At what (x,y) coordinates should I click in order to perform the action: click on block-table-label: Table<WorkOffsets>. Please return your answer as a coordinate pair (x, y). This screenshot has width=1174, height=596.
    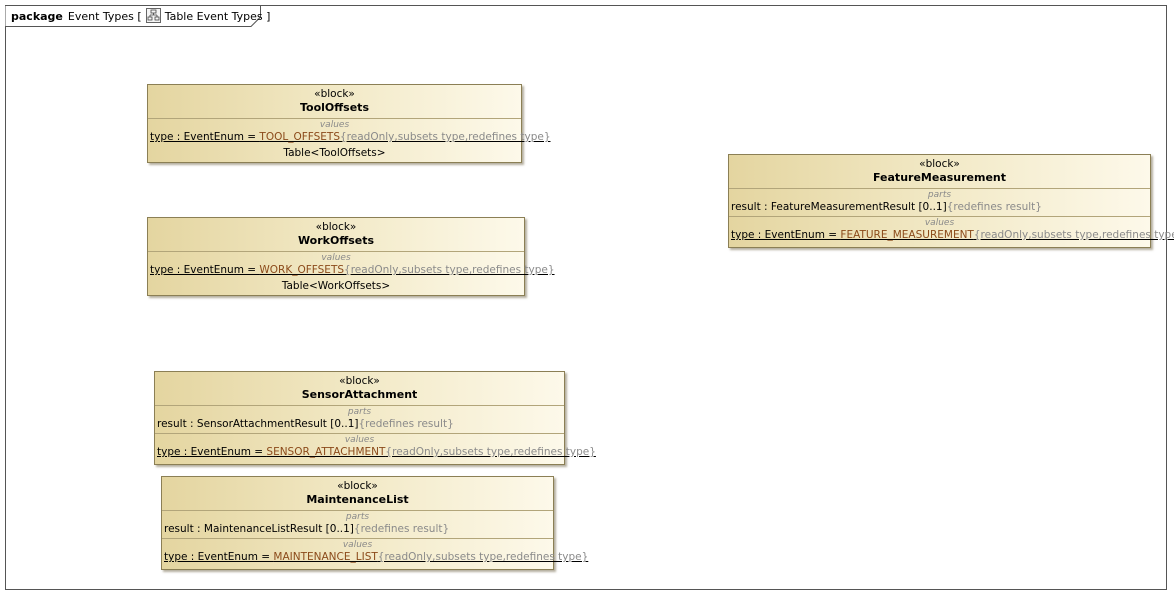
    Looking at the image, I should click on (336, 286).